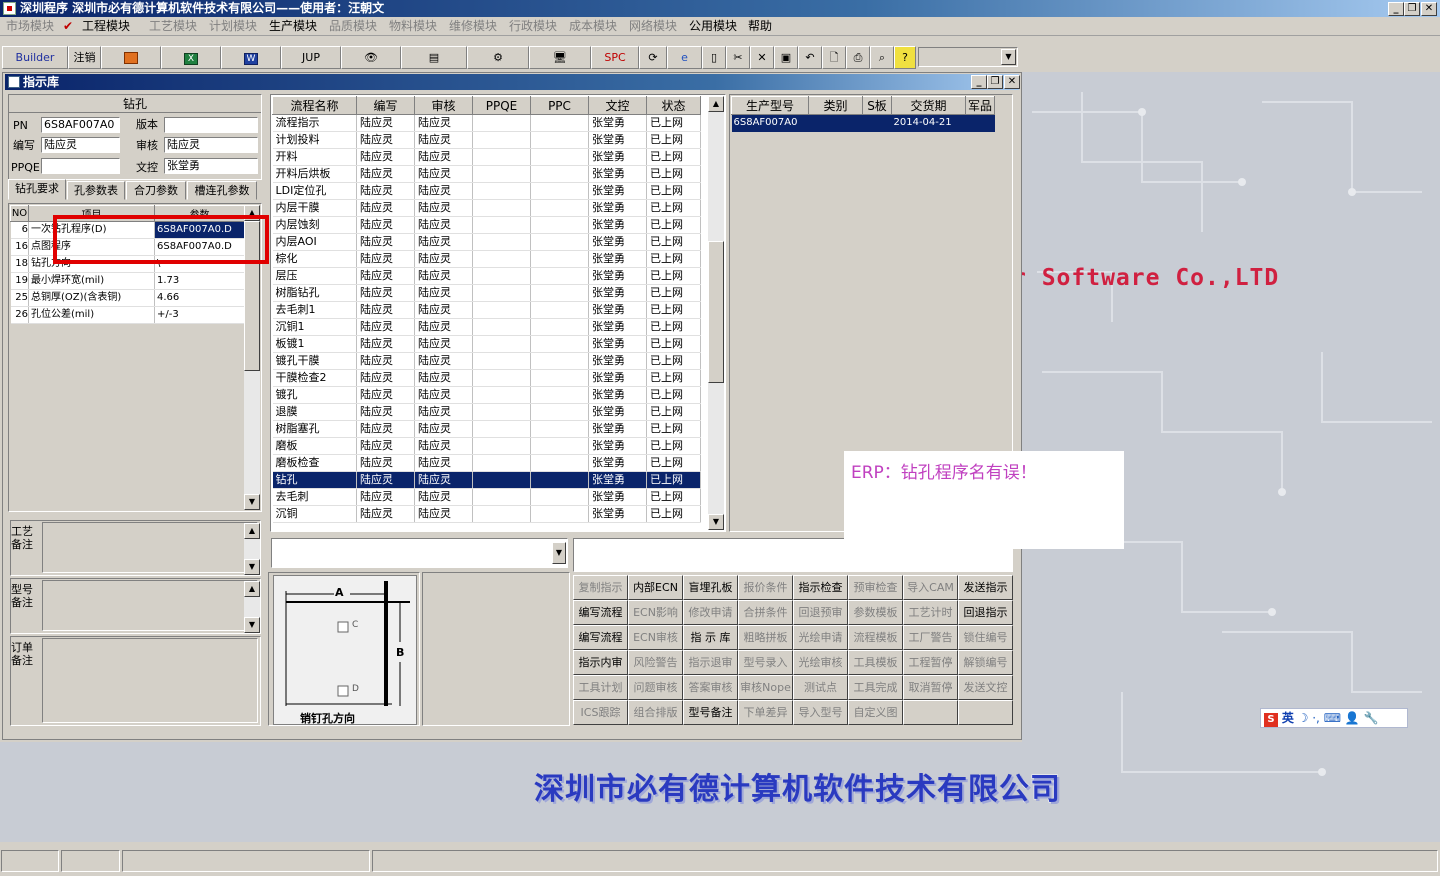  What do you see at coordinates (968, 57) in the screenshot?
I see `toolbar-combo: ▼` at bounding box center [968, 57].